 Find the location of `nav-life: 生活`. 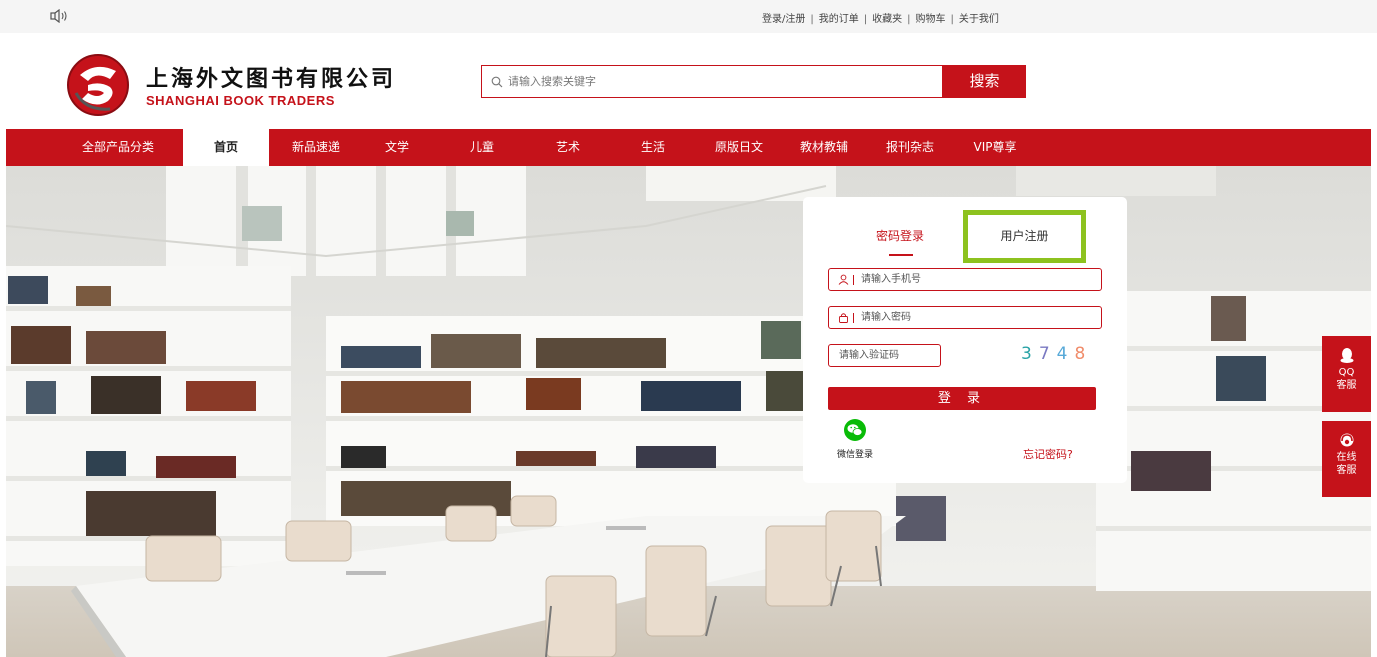

nav-life: 生活 is located at coordinates (653, 147).